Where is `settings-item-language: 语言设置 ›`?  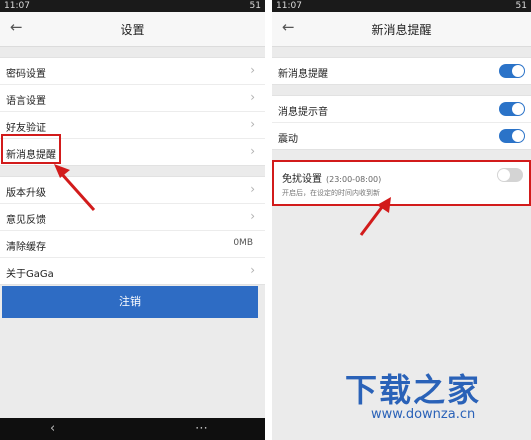
settings-item-language: 语言设置 › is located at coordinates (132, 98).